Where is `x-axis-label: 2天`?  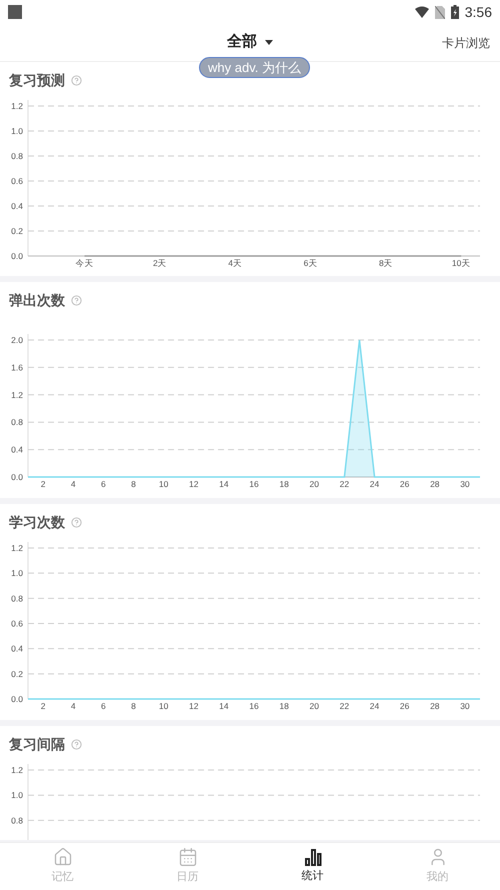
x-axis-label: 2天 is located at coordinates (159, 263).